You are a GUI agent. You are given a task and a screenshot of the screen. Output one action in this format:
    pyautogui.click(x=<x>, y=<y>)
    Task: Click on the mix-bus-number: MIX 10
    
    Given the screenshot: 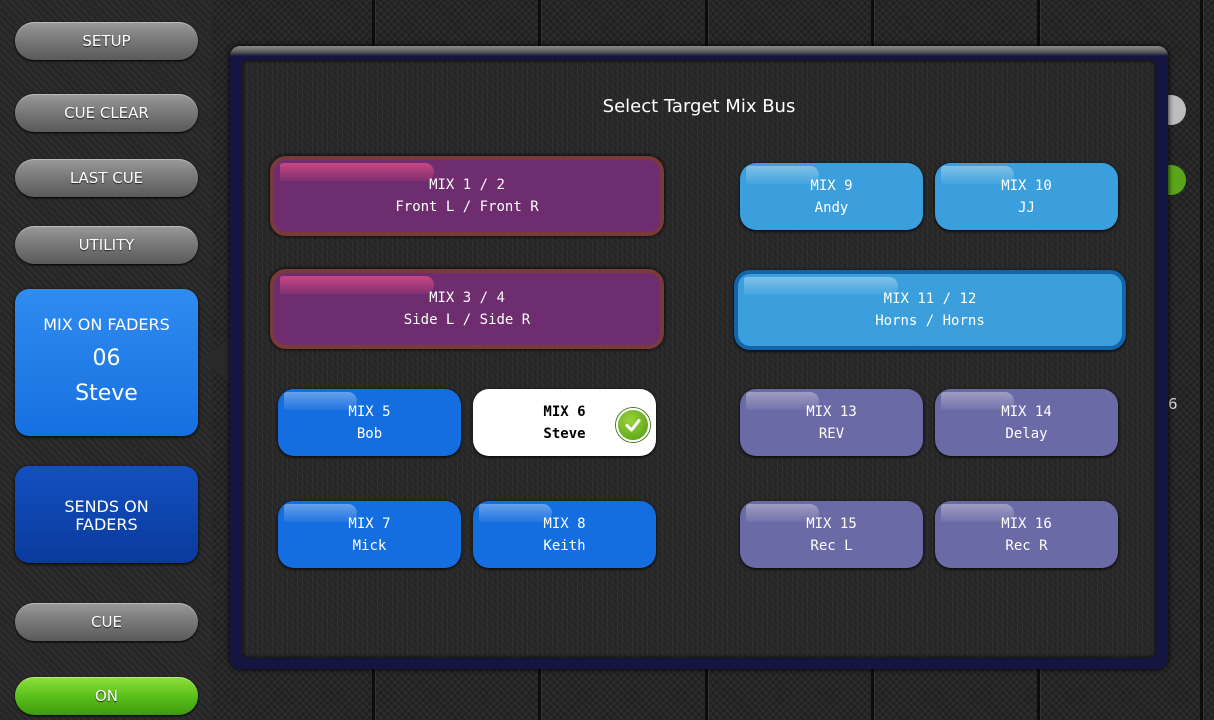 What is the action you would take?
    pyautogui.click(x=1026, y=185)
    